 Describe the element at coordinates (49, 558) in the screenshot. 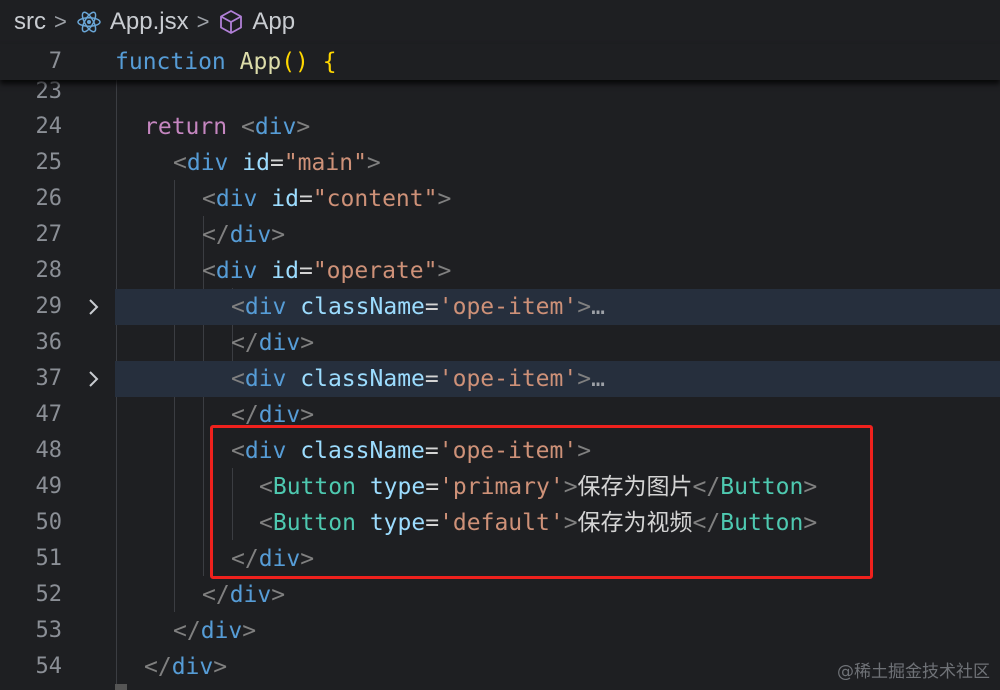

I see `line-number: 51` at that location.